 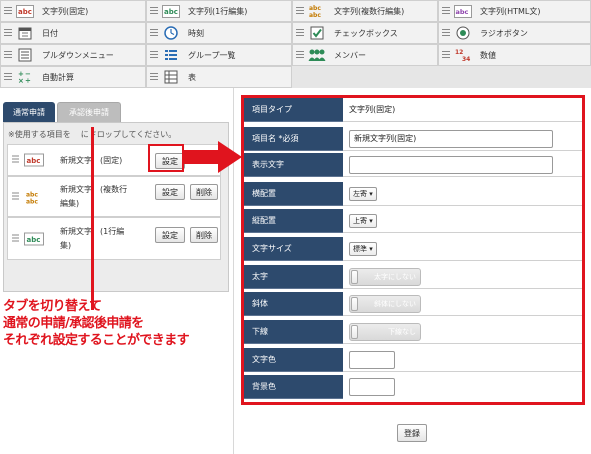 What do you see at coordinates (89, 112) in the screenshot?
I see `tab-post-approval-application: 承認後申請` at bounding box center [89, 112].